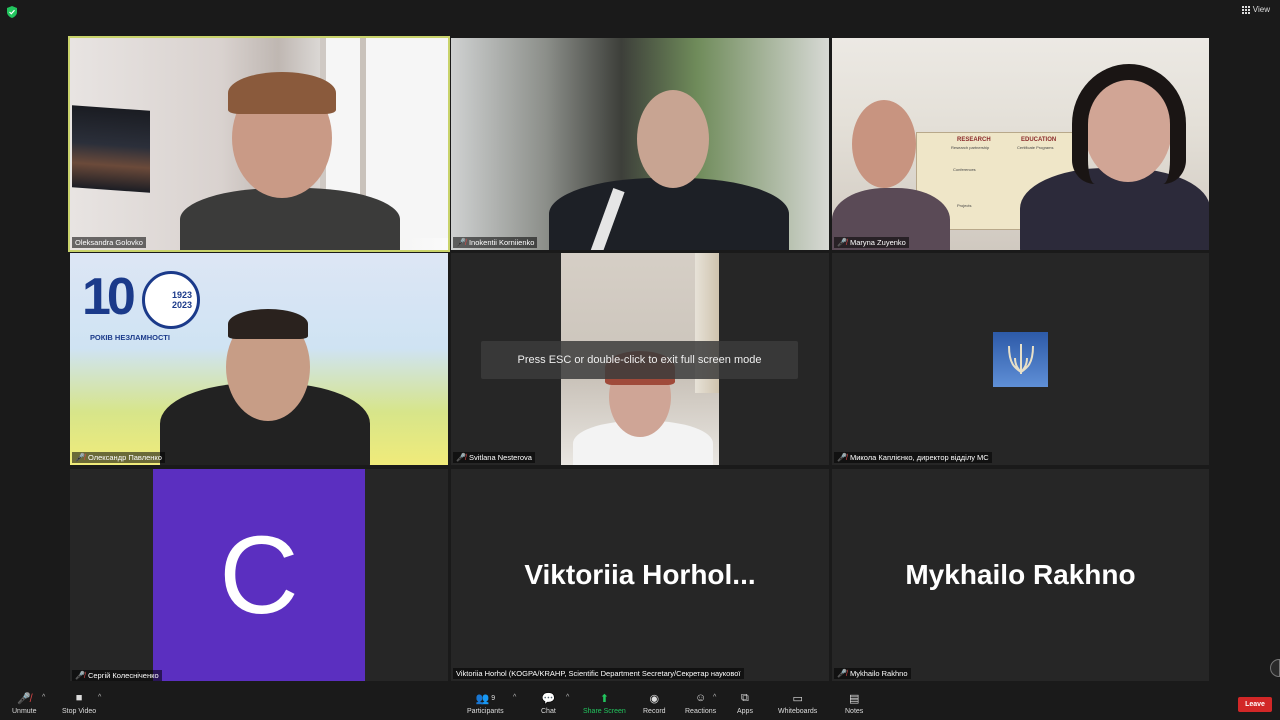 Image resolution: width=1280 pixels, height=720 pixels. Describe the element at coordinates (130, 337) in the screenshot. I see `logo-caption: РОКІВ НЕЗЛАМНОСТІ` at that location.